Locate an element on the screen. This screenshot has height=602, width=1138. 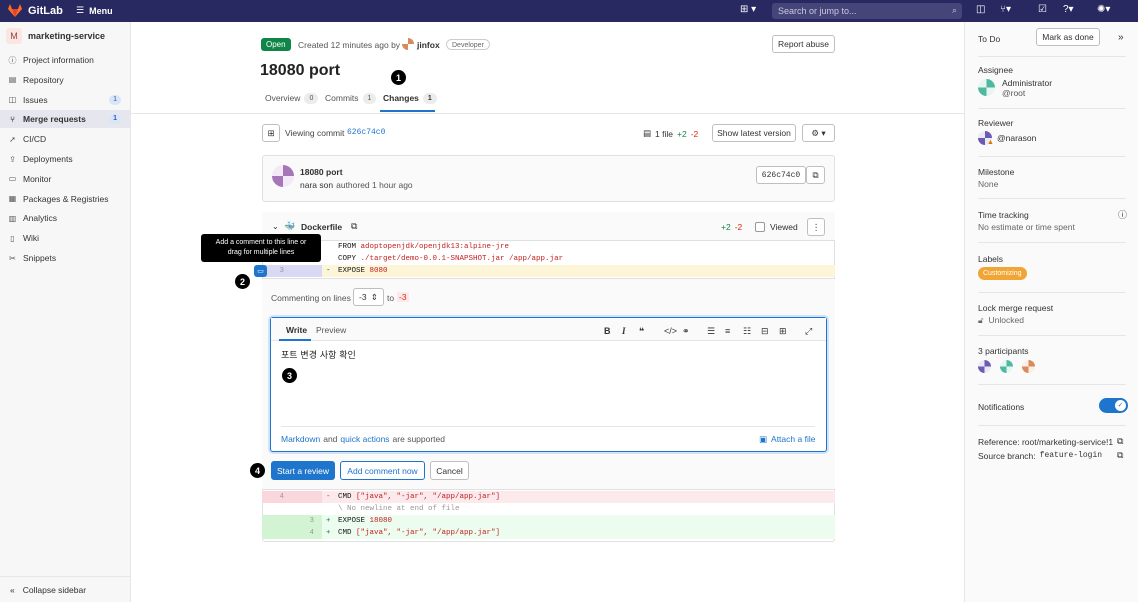
sidebar-item-monitor: ▭ Monitor is located at coordinates (65, 179).